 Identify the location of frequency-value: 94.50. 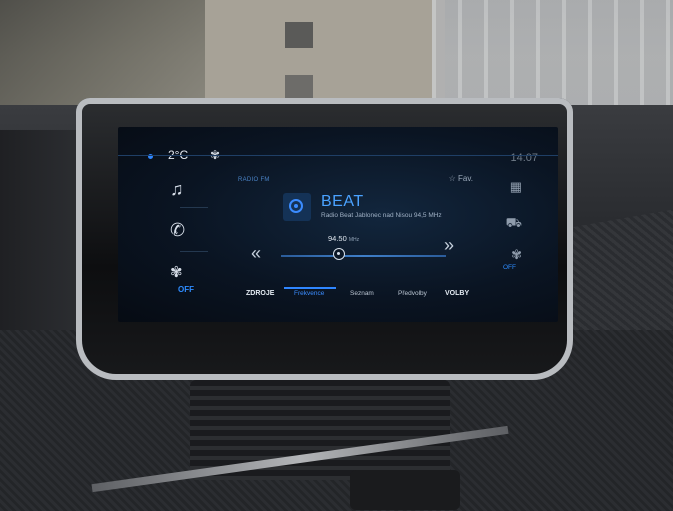
(337, 238).